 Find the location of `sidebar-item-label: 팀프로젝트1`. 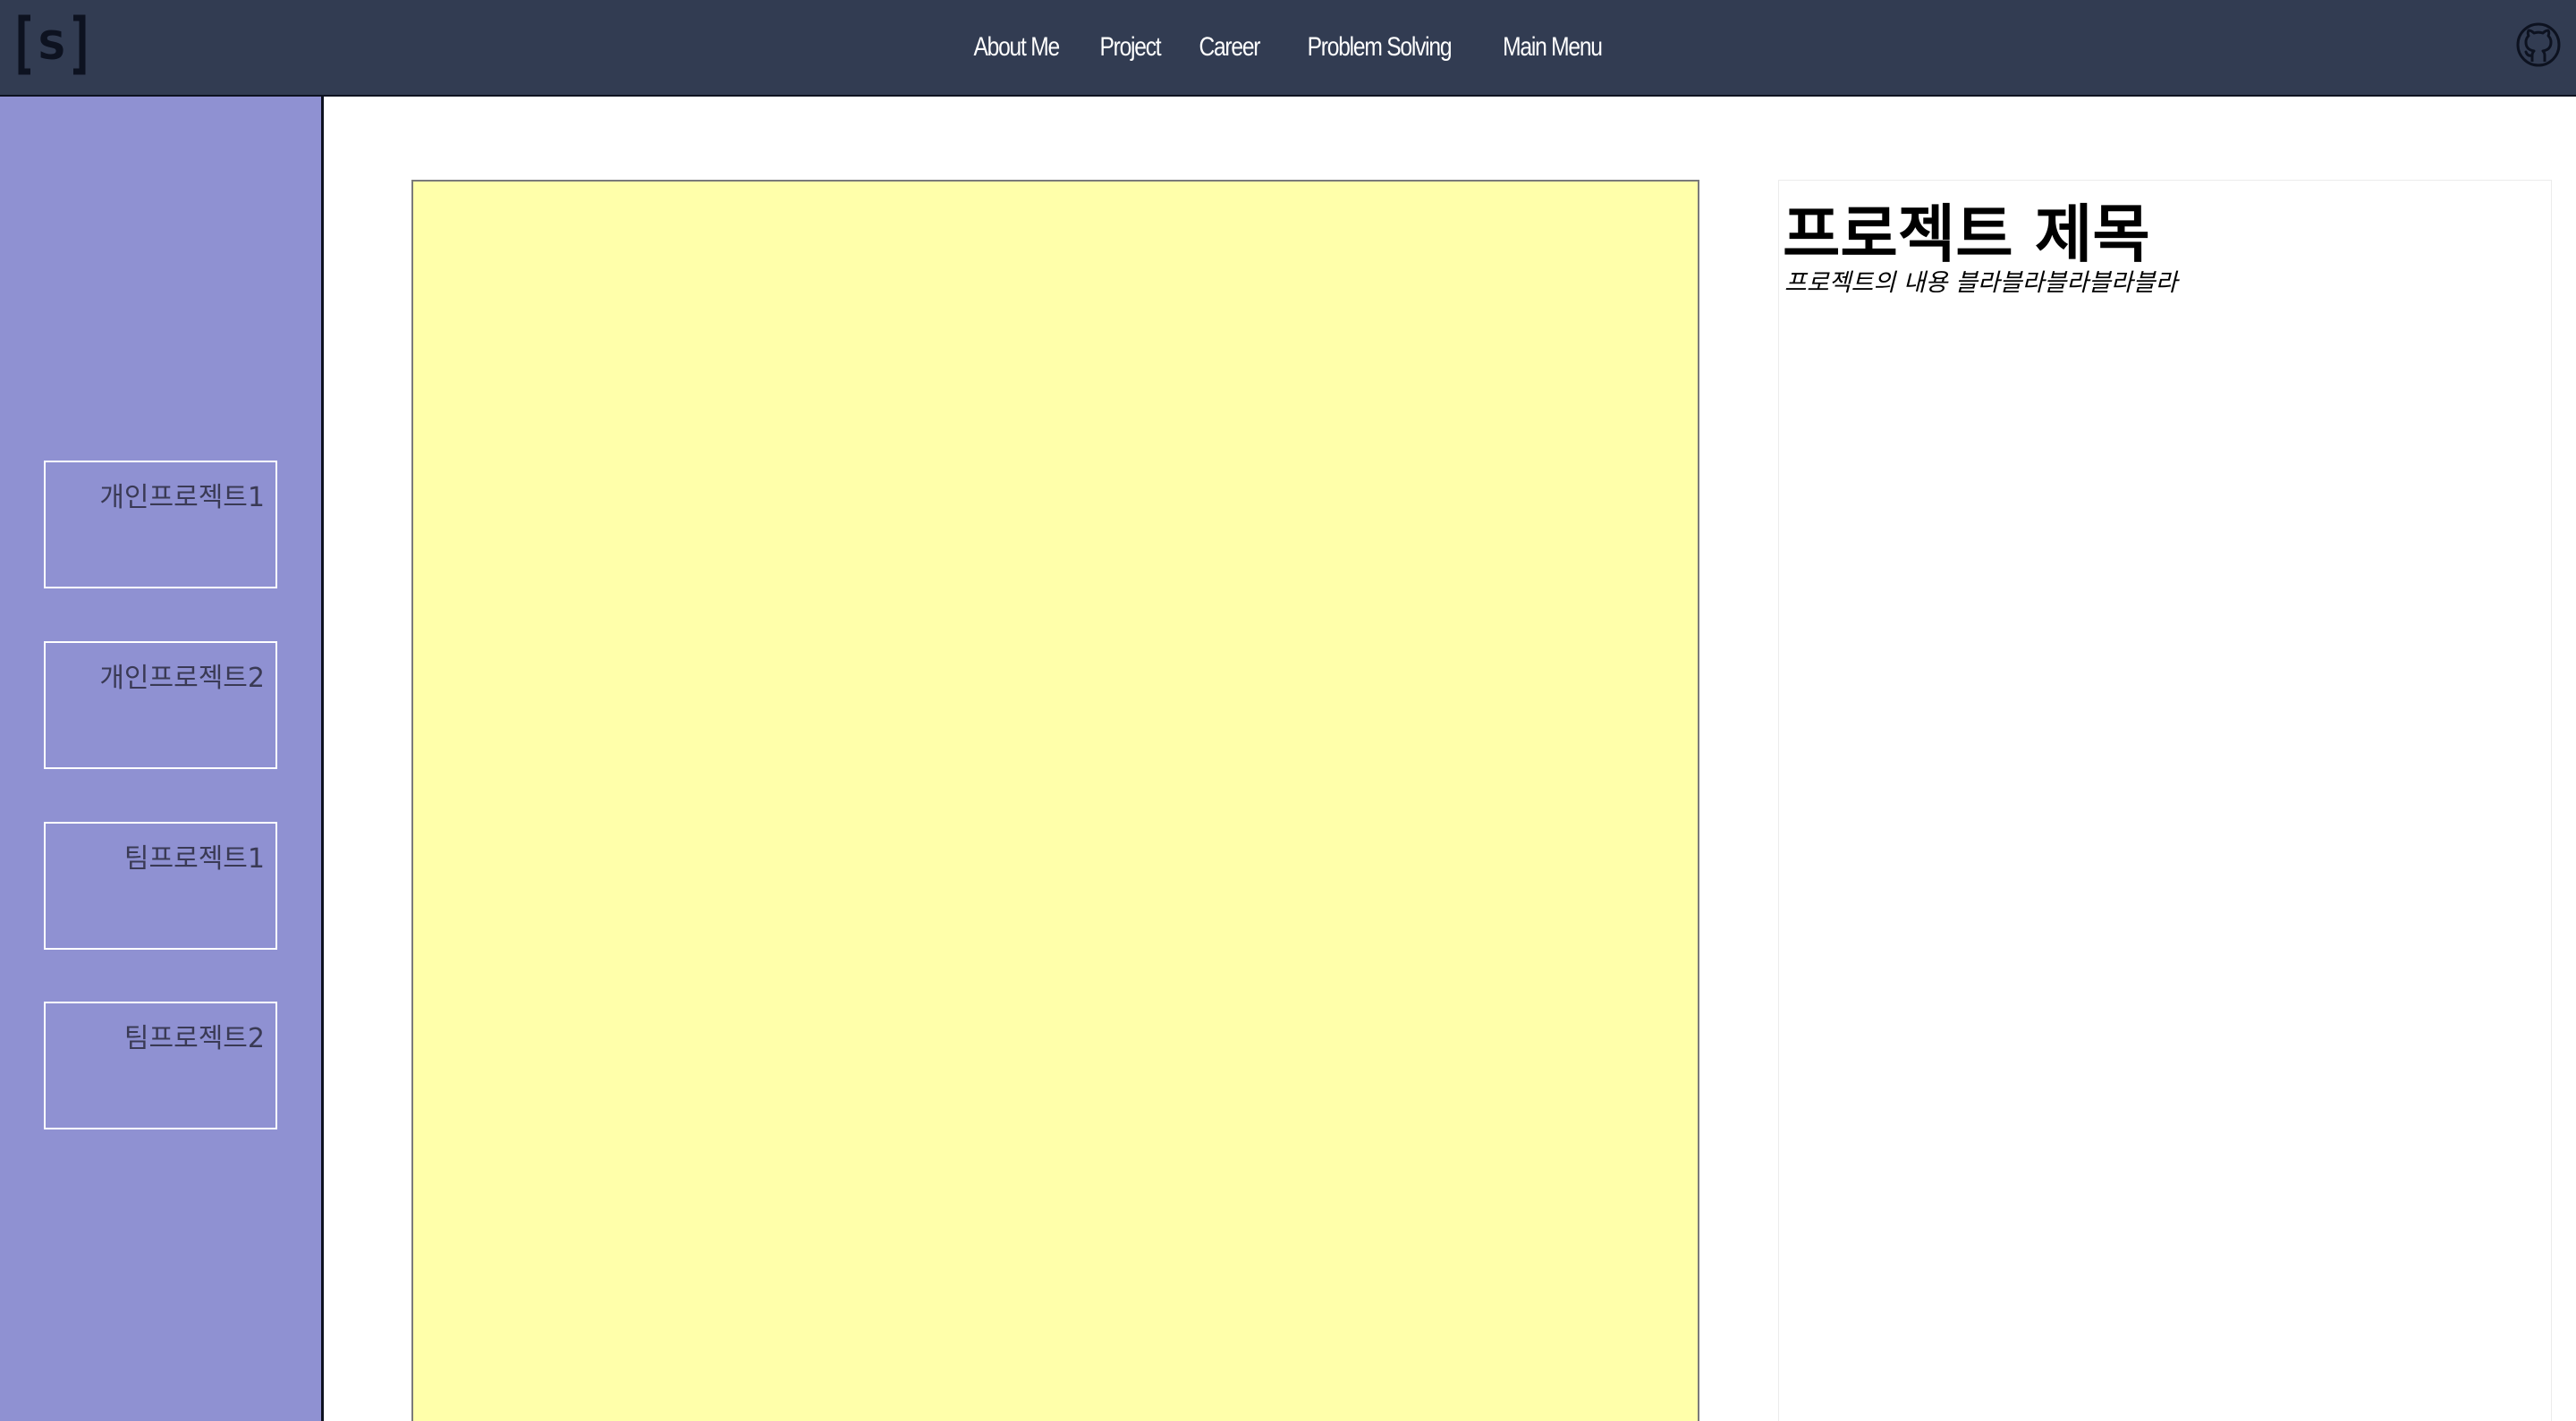

sidebar-item-label: 팀프로젝트1 is located at coordinates (194, 859).